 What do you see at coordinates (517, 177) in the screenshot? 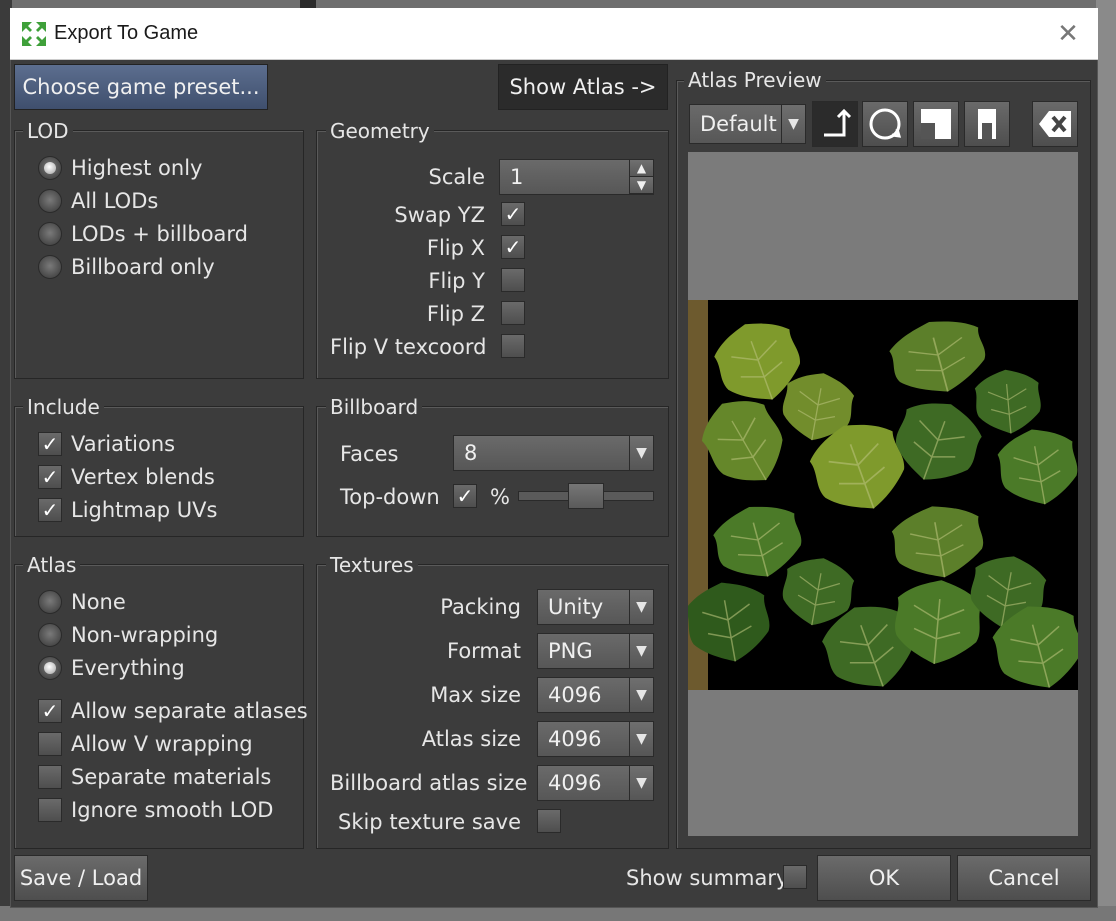
I see `scale-value: 1` at bounding box center [517, 177].